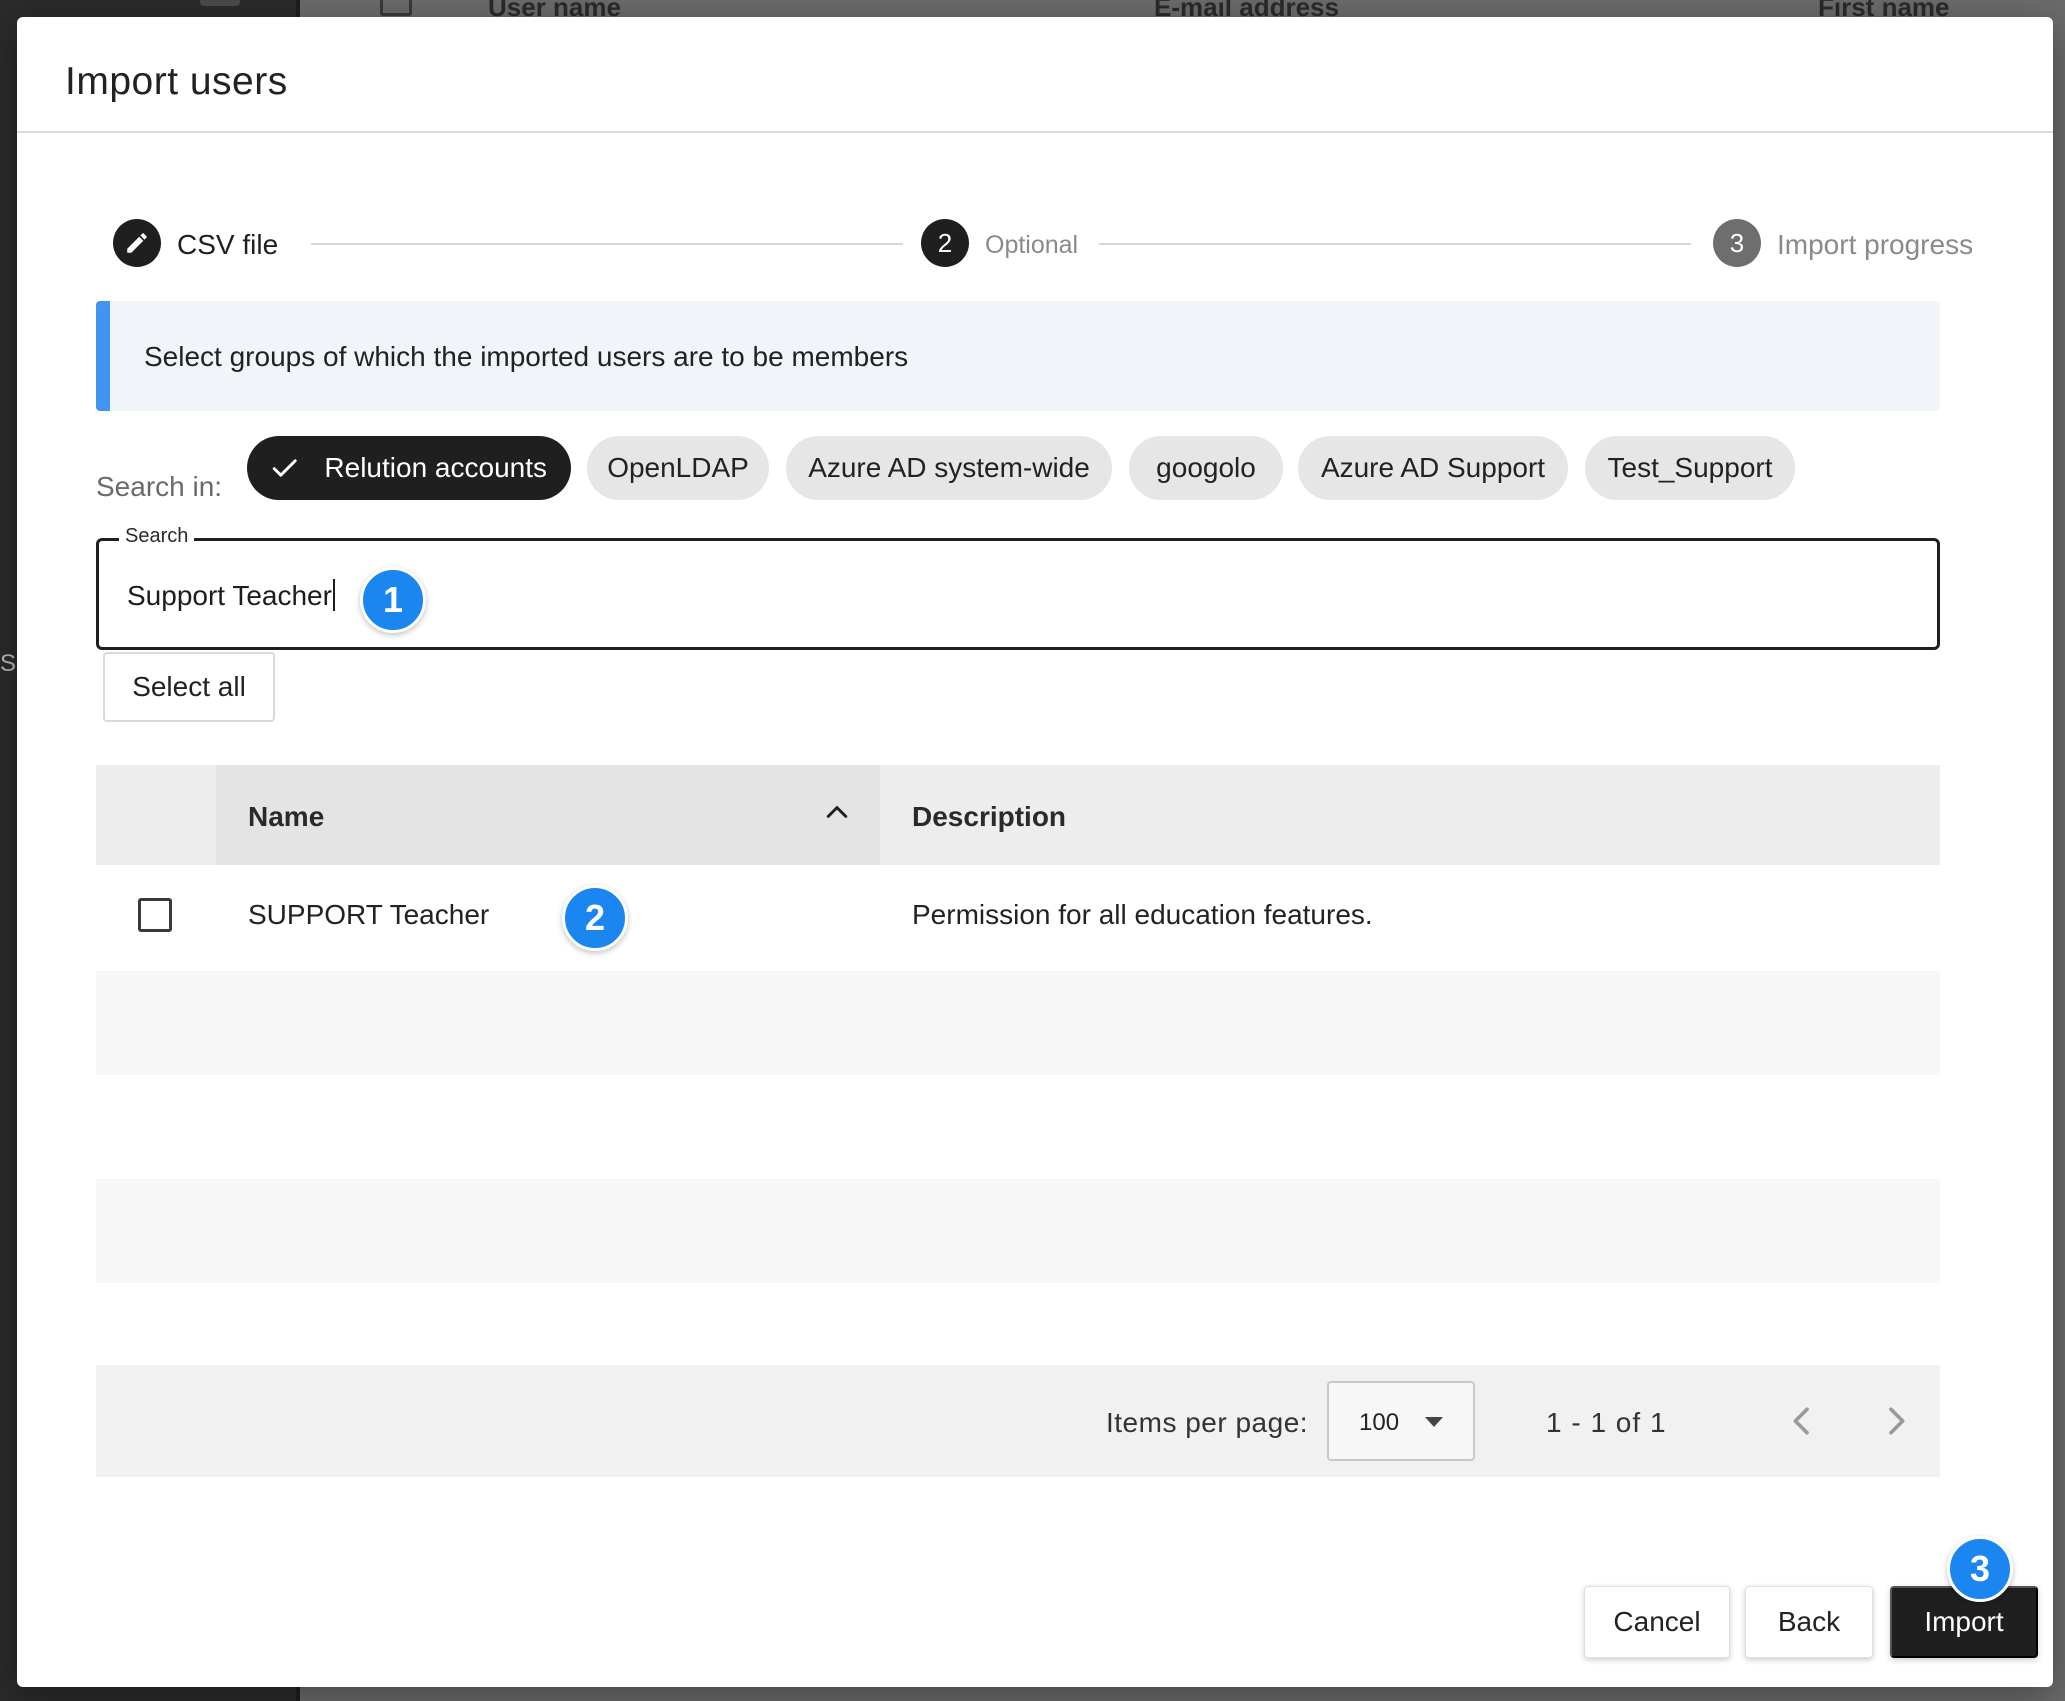 This screenshot has width=2065, height=1701. I want to click on chip-azure-ad-support: Azure AD Support, so click(1433, 468).